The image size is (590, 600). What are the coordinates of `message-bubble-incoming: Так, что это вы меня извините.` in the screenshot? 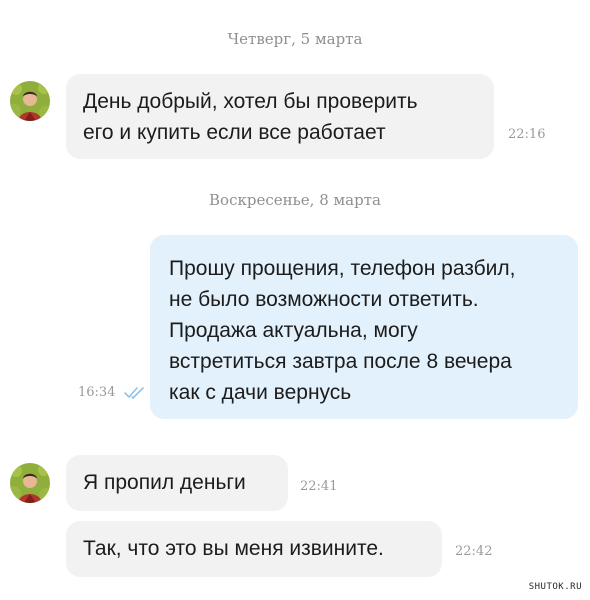 It's located at (254, 549).